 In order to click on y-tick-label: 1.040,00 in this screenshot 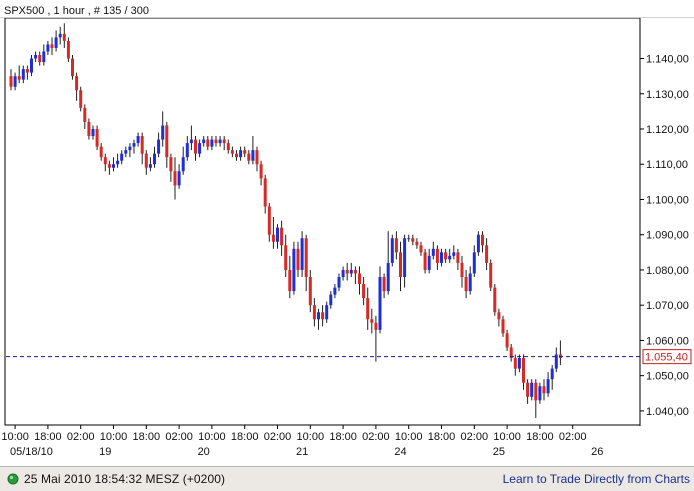, I will do `click(667, 412)`.